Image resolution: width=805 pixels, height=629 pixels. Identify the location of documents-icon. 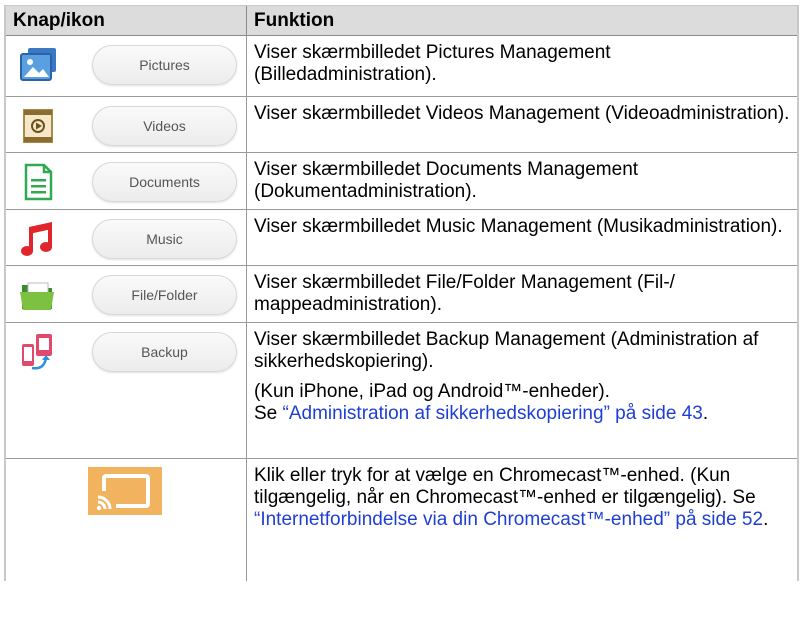
(38, 182).